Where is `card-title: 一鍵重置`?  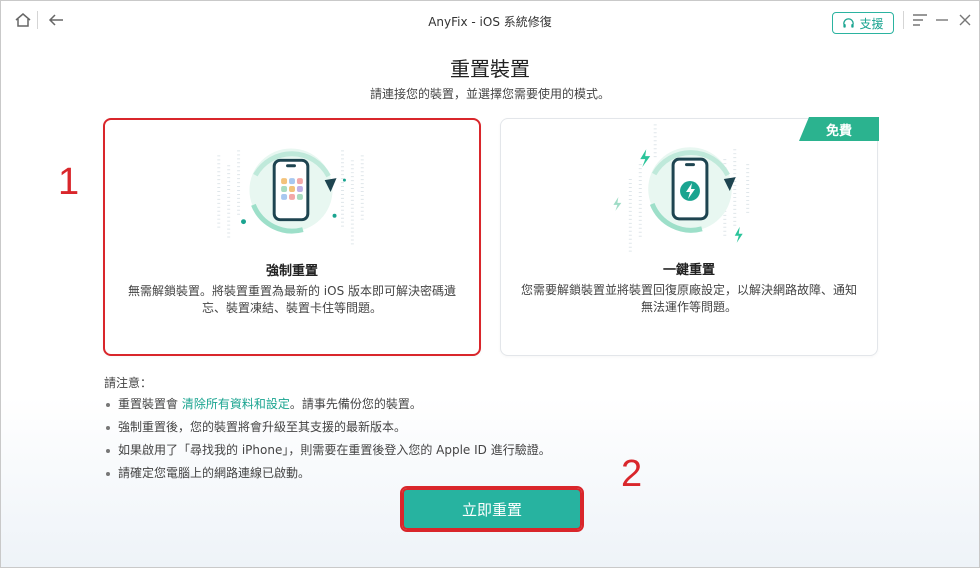
card-title: 一鍵重置 is located at coordinates (688, 270).